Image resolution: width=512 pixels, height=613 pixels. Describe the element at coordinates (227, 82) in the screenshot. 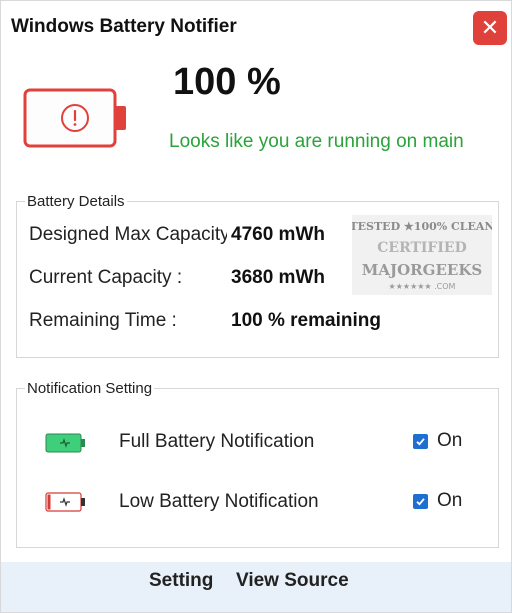

I see `battery-percent: 100 %` at that location.